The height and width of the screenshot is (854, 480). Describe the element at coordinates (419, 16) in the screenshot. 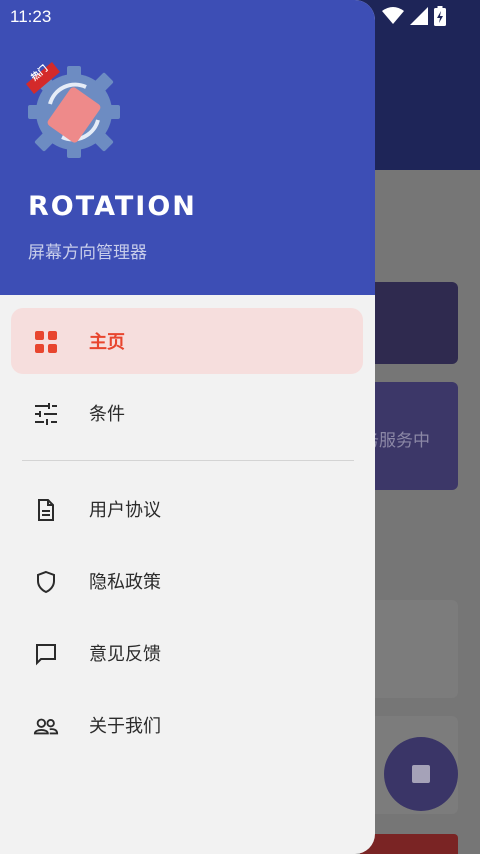

I see `signal-icon` at that location.